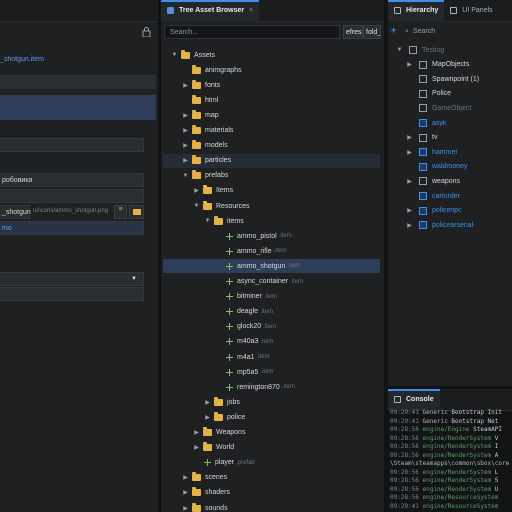 The height and width of the screenshot is (512, 512). I want to click on splitter-right, so click(386, 256).